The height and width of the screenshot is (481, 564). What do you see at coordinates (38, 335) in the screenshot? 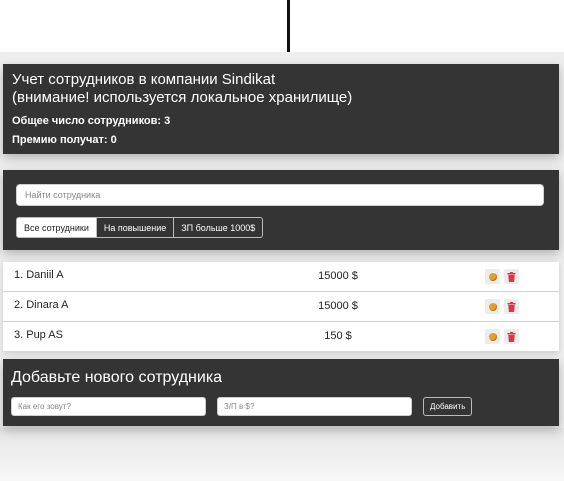
I see `employee-name: 3. Pup AS` at bounding box center [38, 335].